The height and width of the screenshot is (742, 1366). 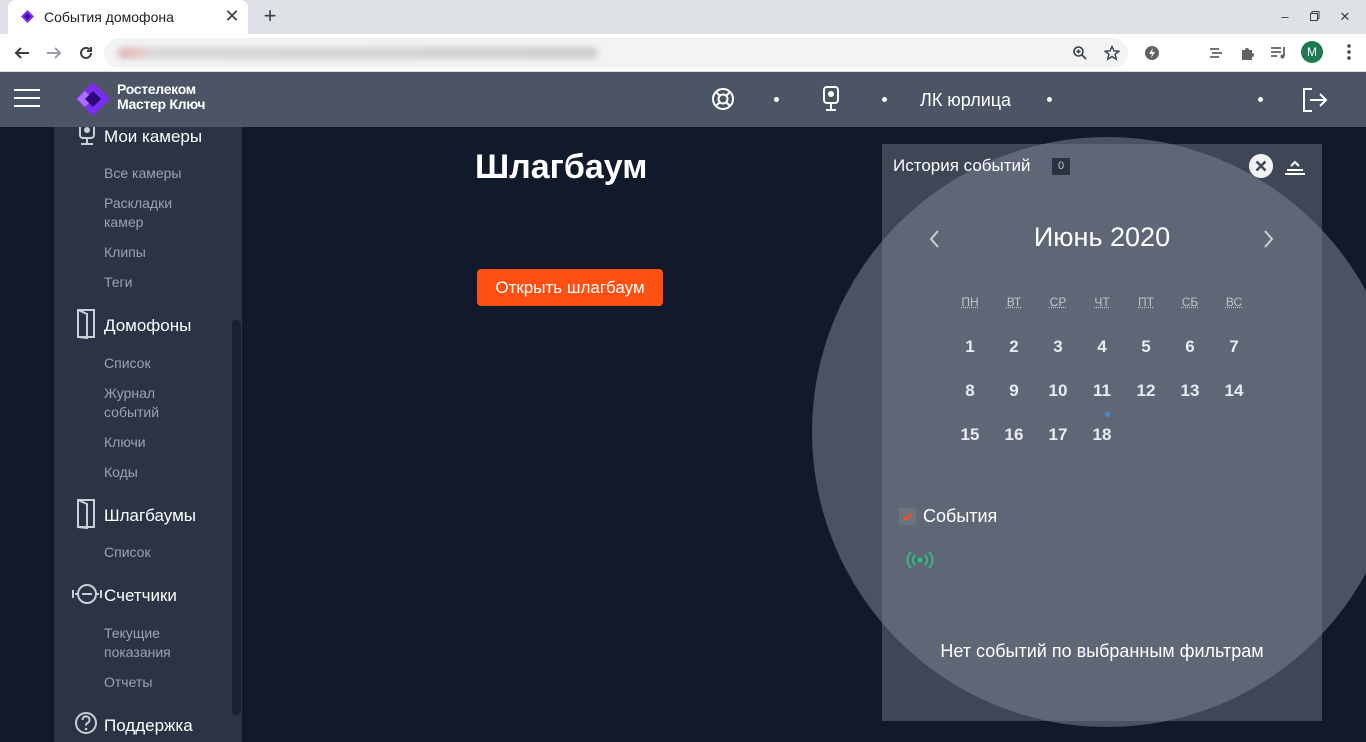 What do you see at coordinates (147, 326) in the screenshot?
I see `sidebar-section-intercoms: Домофоны` at bounding box center [147, 326].